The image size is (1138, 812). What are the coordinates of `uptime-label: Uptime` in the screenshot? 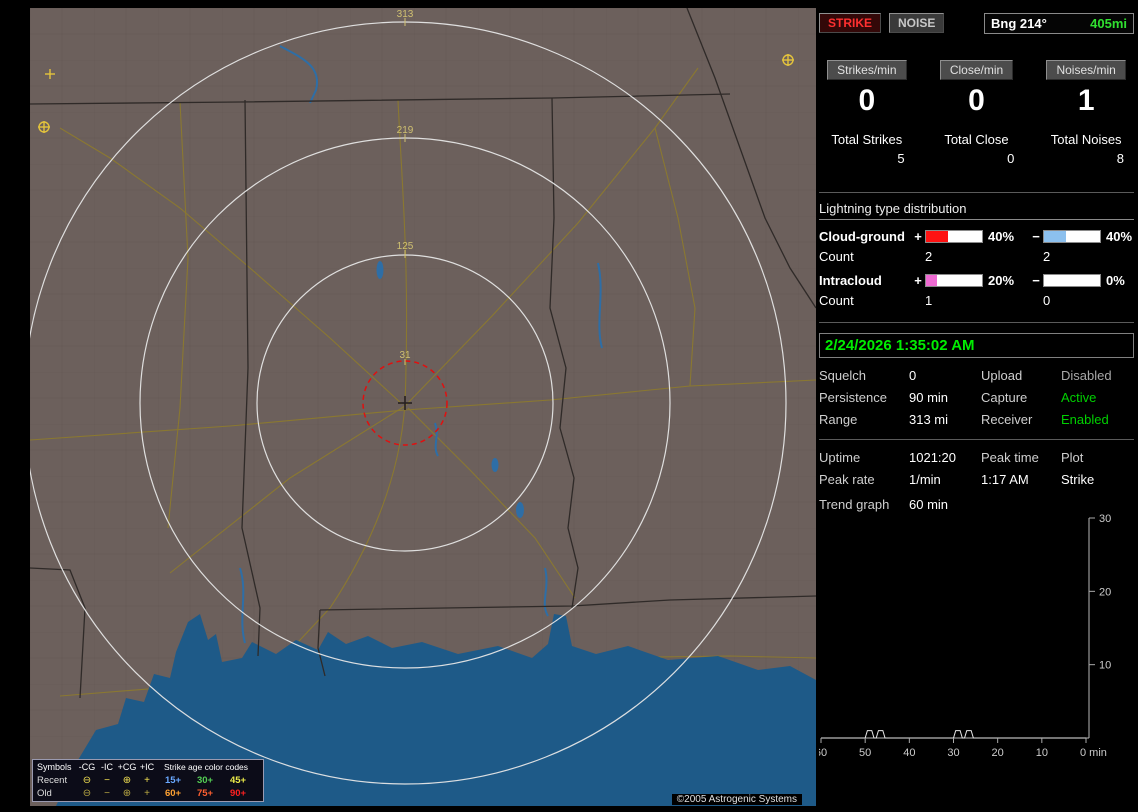 It's located at (840, 457).